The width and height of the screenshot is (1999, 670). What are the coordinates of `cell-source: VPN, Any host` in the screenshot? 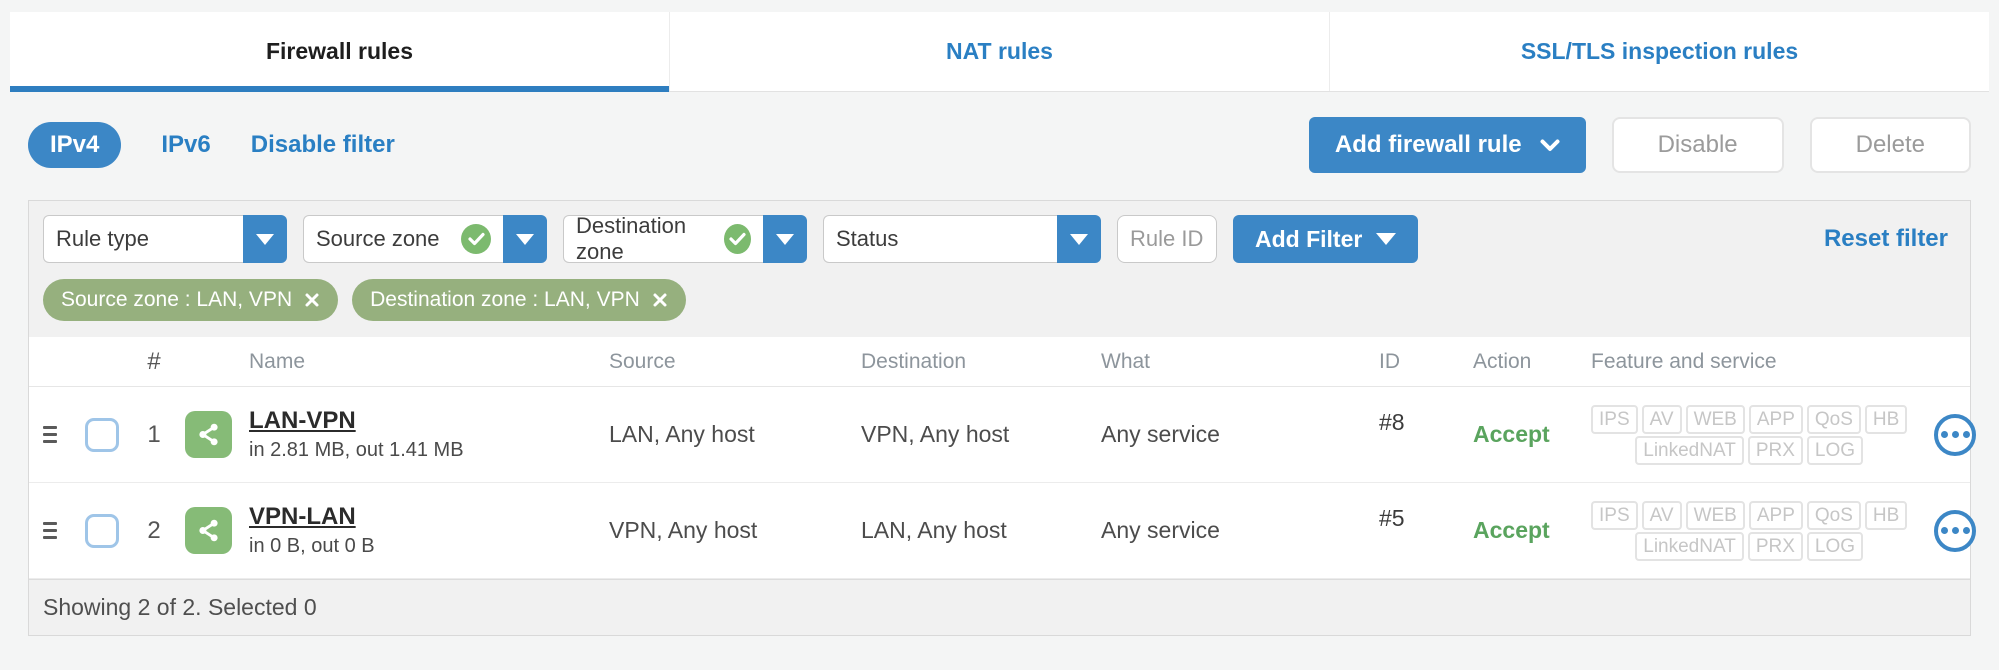 It's located at (683, 530).